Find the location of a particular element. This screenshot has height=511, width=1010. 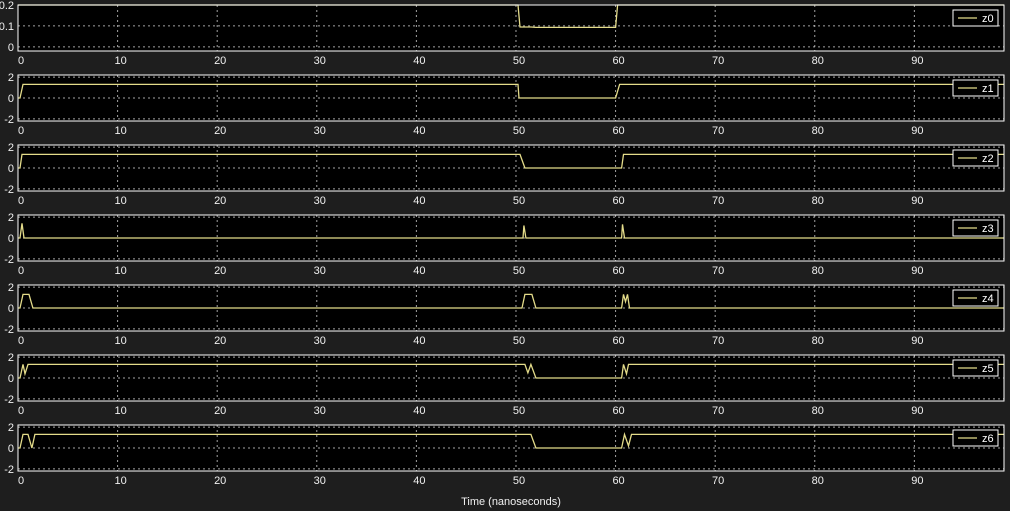

scope-panel-1: 20-20 10 20 30 40 50 60 70 80 90z1 is located at coordinates (504, 104).